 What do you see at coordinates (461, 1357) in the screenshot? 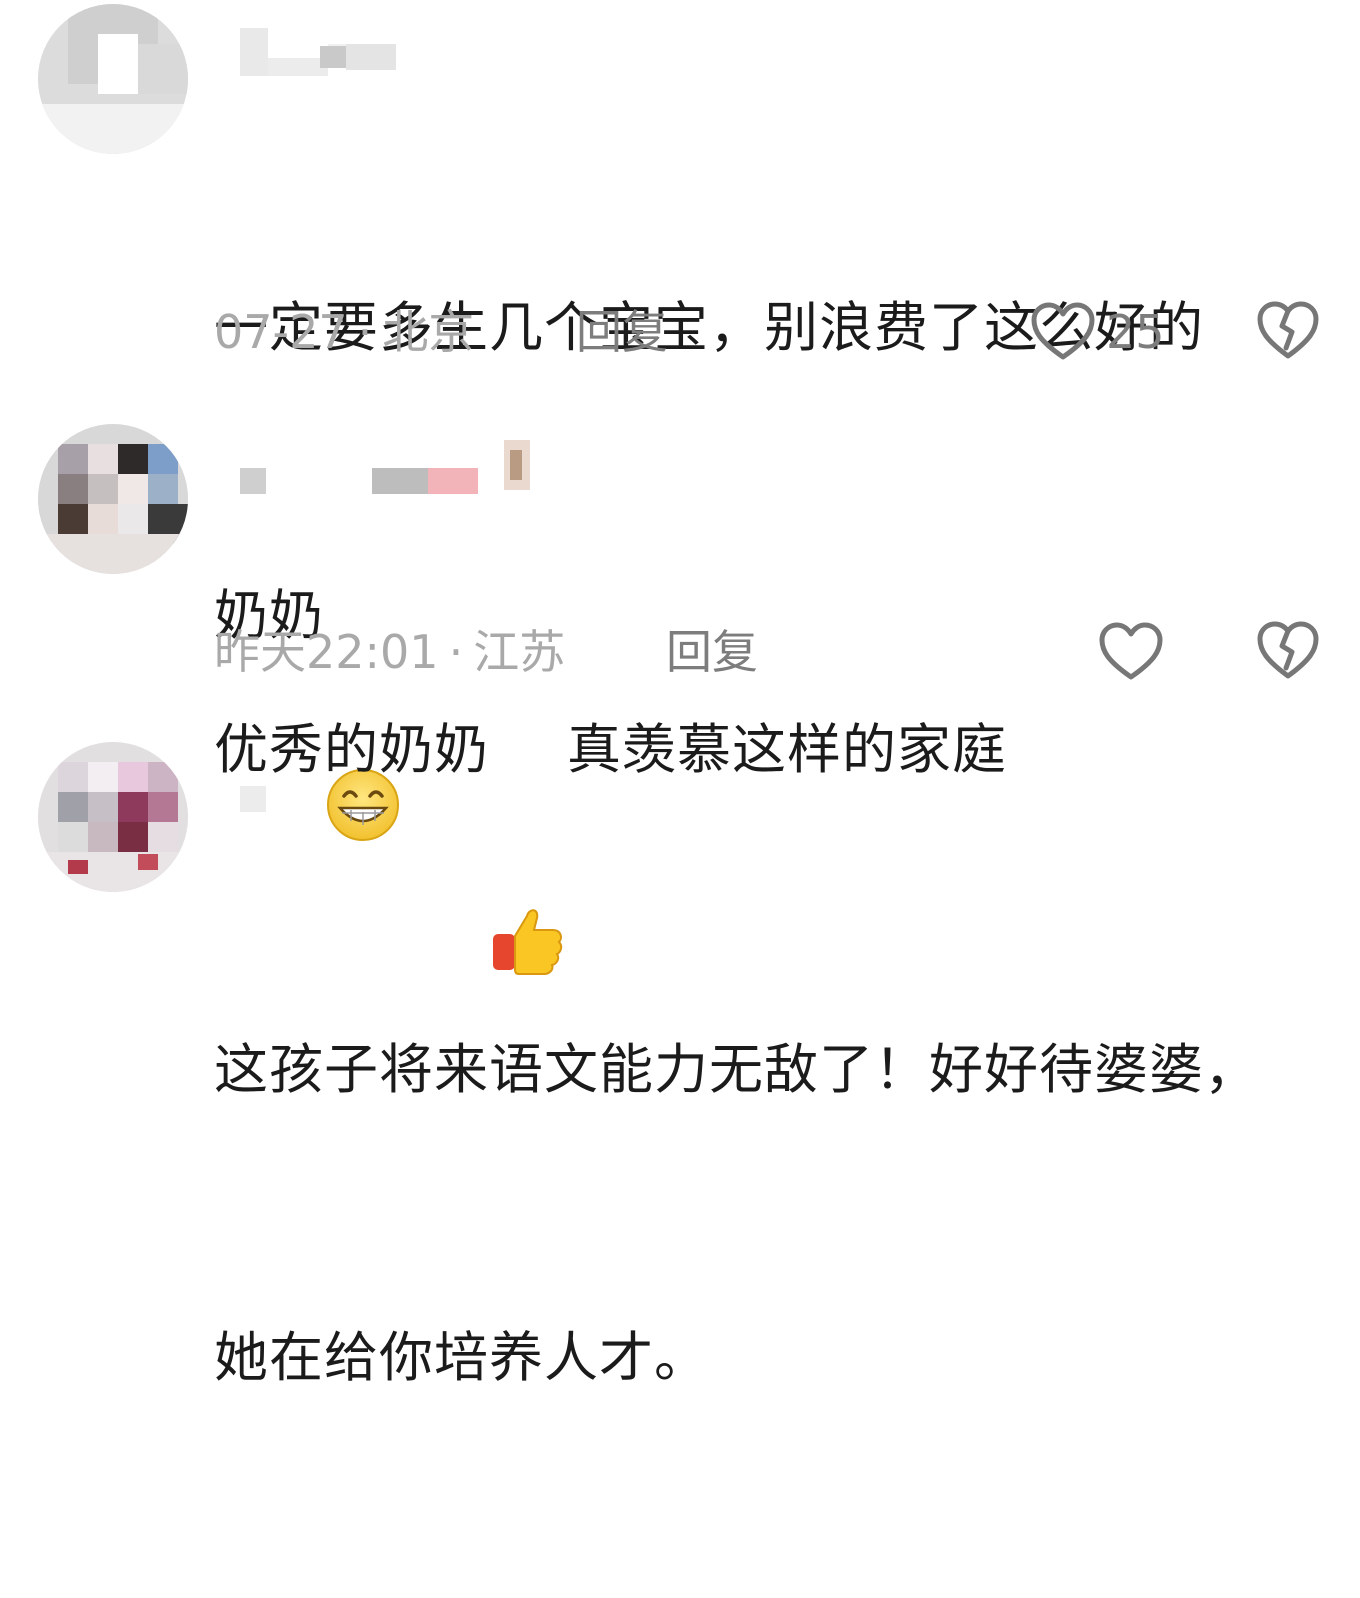
I see `comment-text-line: 她在给你培养人才。` at bounding box center [461, 1357].